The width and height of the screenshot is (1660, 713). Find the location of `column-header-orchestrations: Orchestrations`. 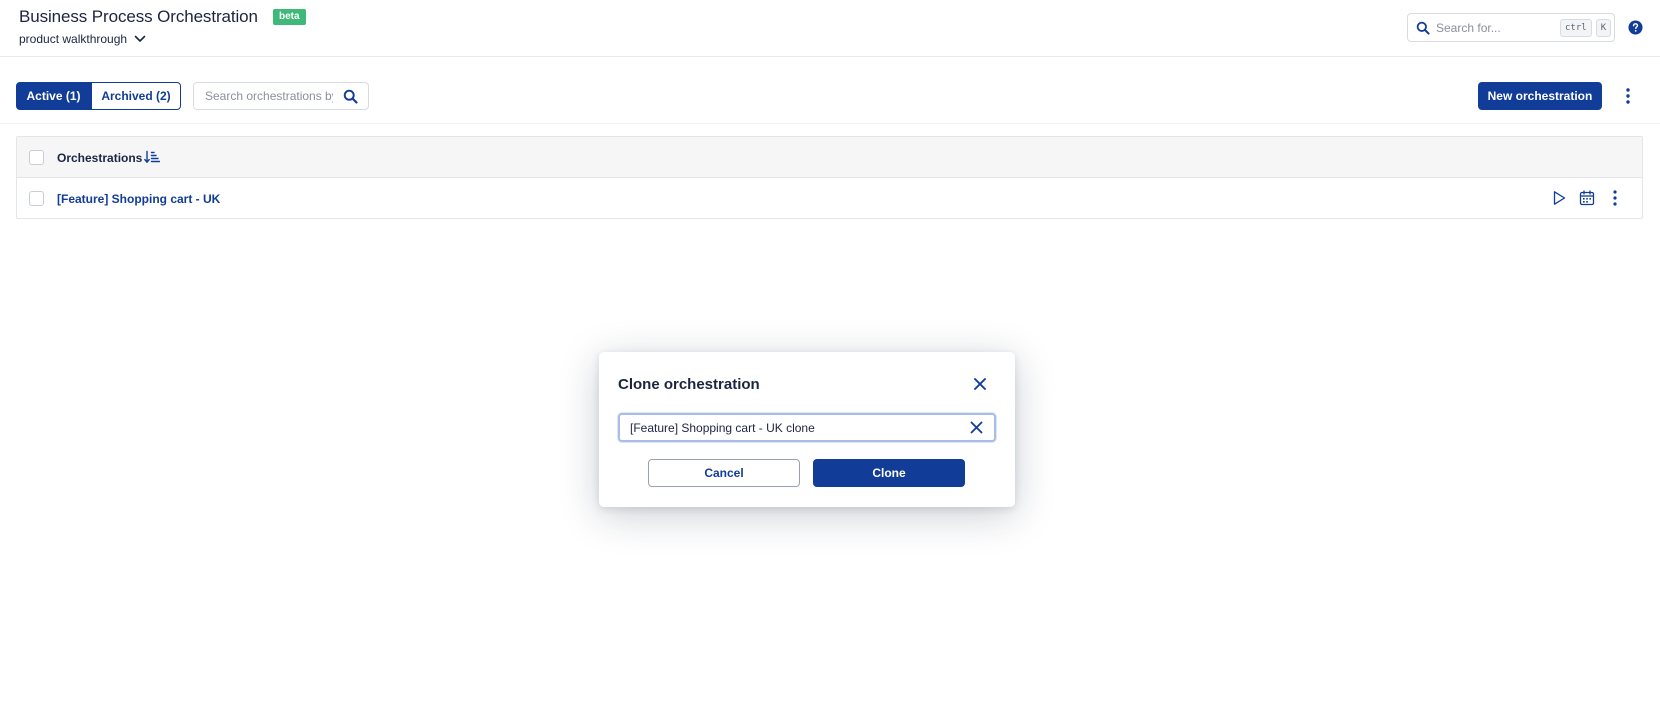

column-header-orchestrations: Orchestrations is located at coordinates (100, 158).